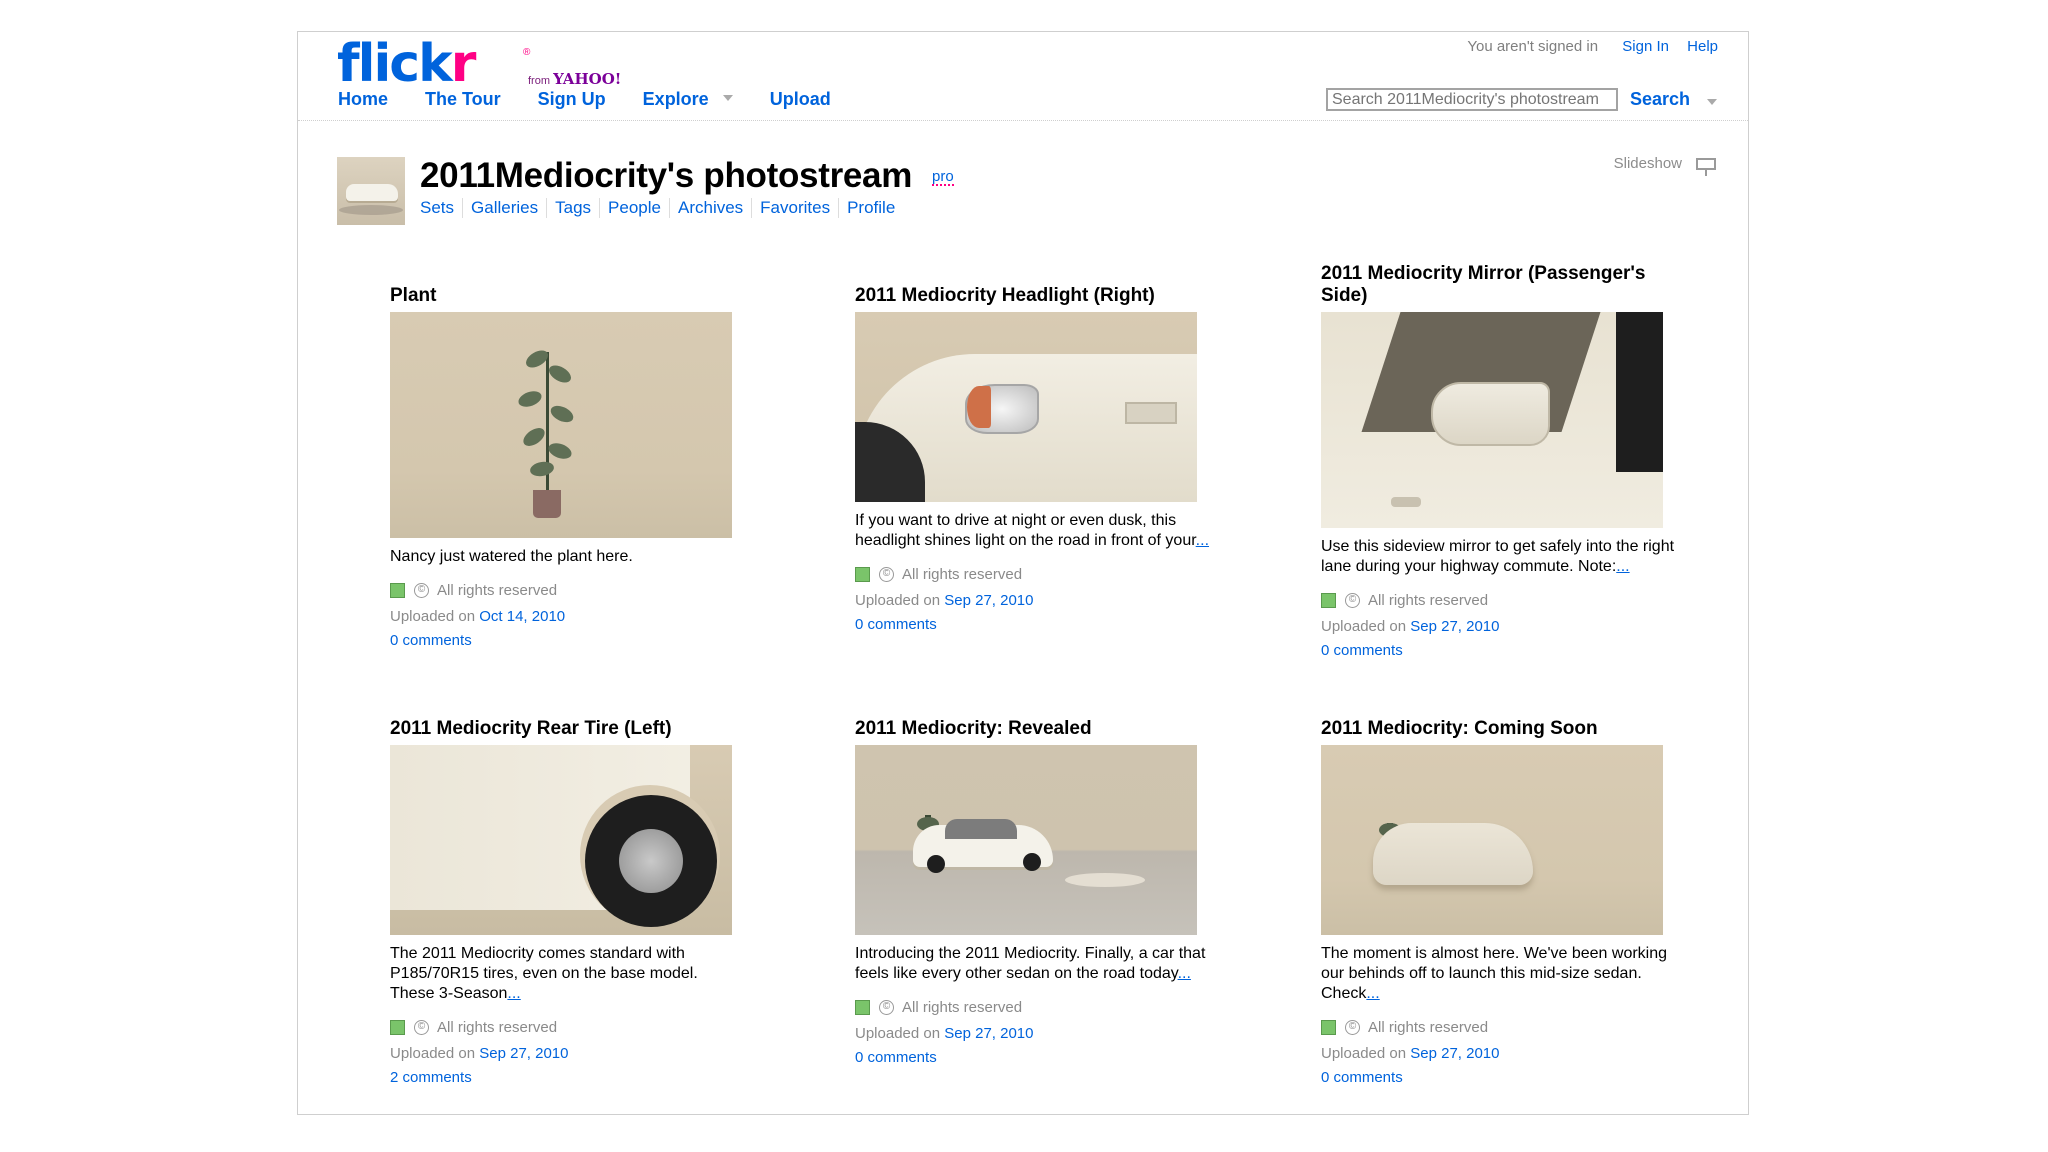 The width and height of the screenshot is (2048, 1152). I want to click on main-nav: Home The Tour Sign Up Explore Upload, so click(603, 99).